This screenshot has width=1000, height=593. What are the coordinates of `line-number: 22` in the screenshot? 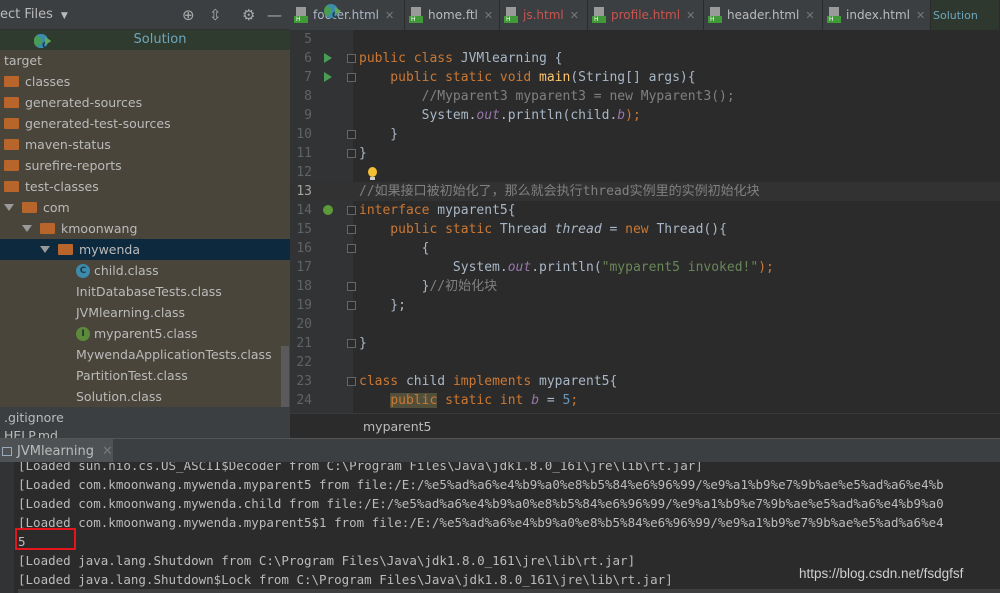 It's located at (304, 362).